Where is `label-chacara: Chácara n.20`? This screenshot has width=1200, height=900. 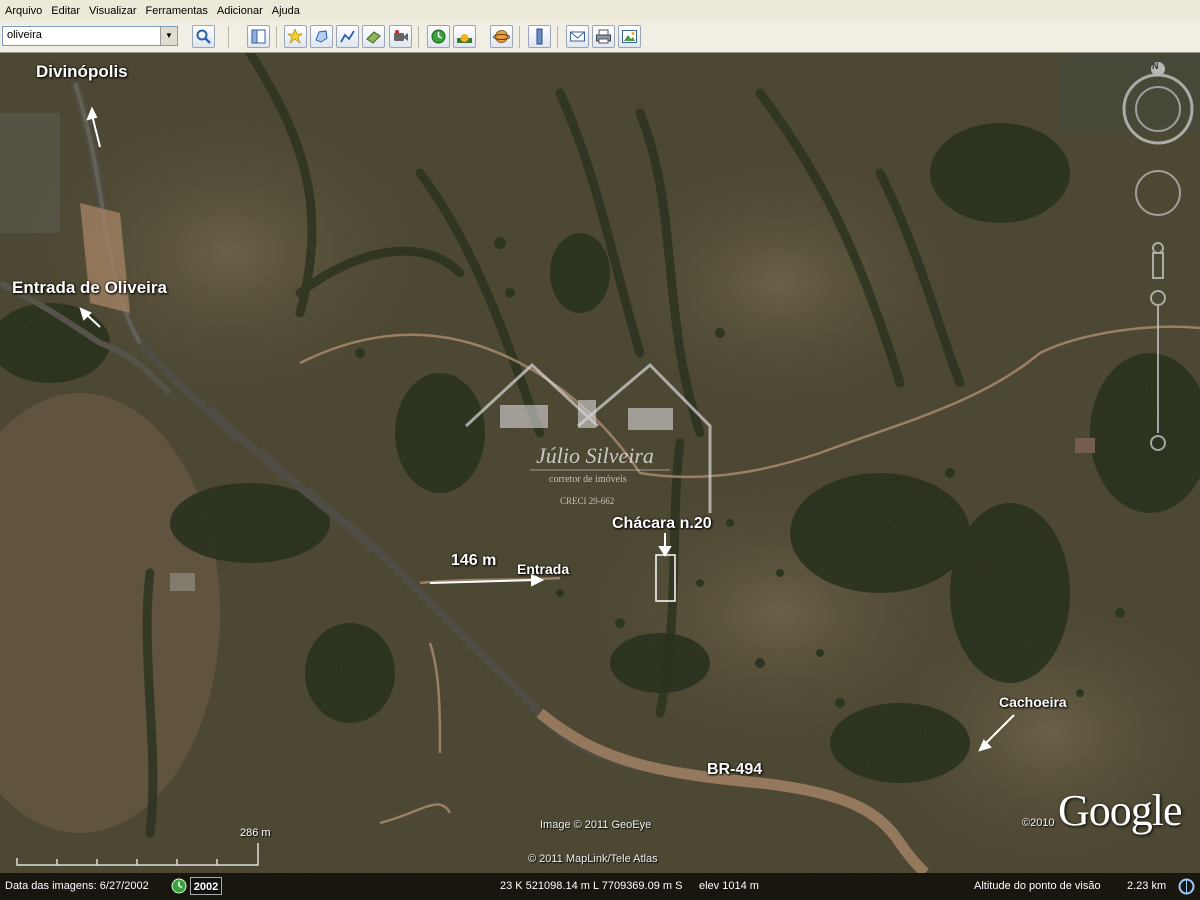
label-chacara: Chácara n.20 is located at coordinates (662, 523).